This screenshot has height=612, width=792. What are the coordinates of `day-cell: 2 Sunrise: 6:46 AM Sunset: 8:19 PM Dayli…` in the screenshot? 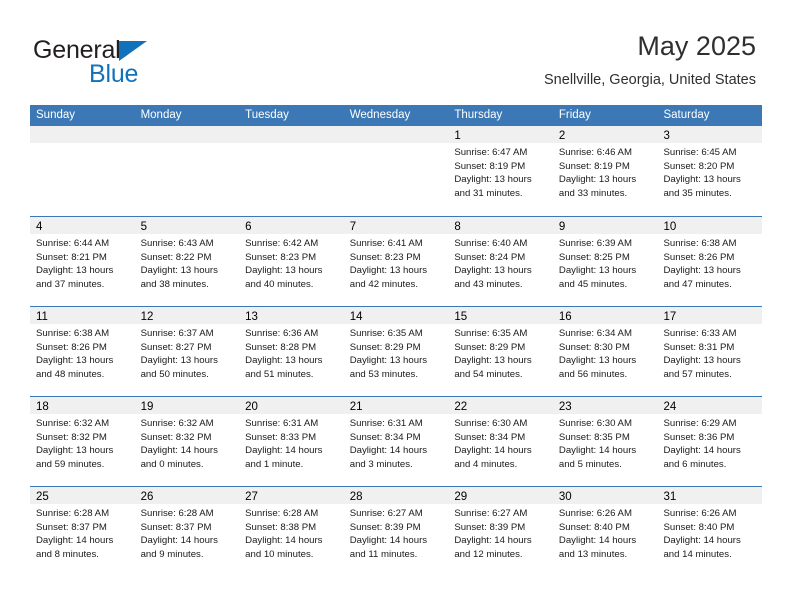 It's located at (605, 171).